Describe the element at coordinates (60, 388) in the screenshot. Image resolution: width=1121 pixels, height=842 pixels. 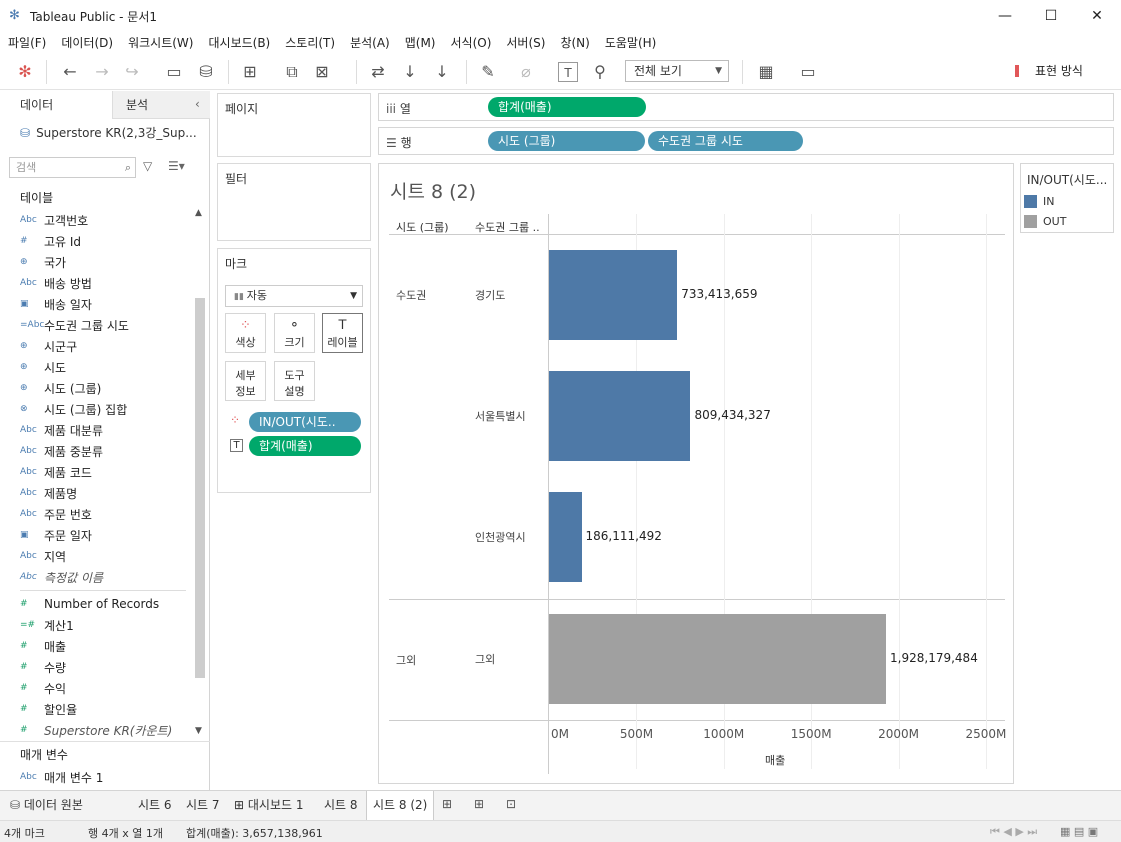
I see `dimension-field: ⊕ 시도 (그룹)` at that location.